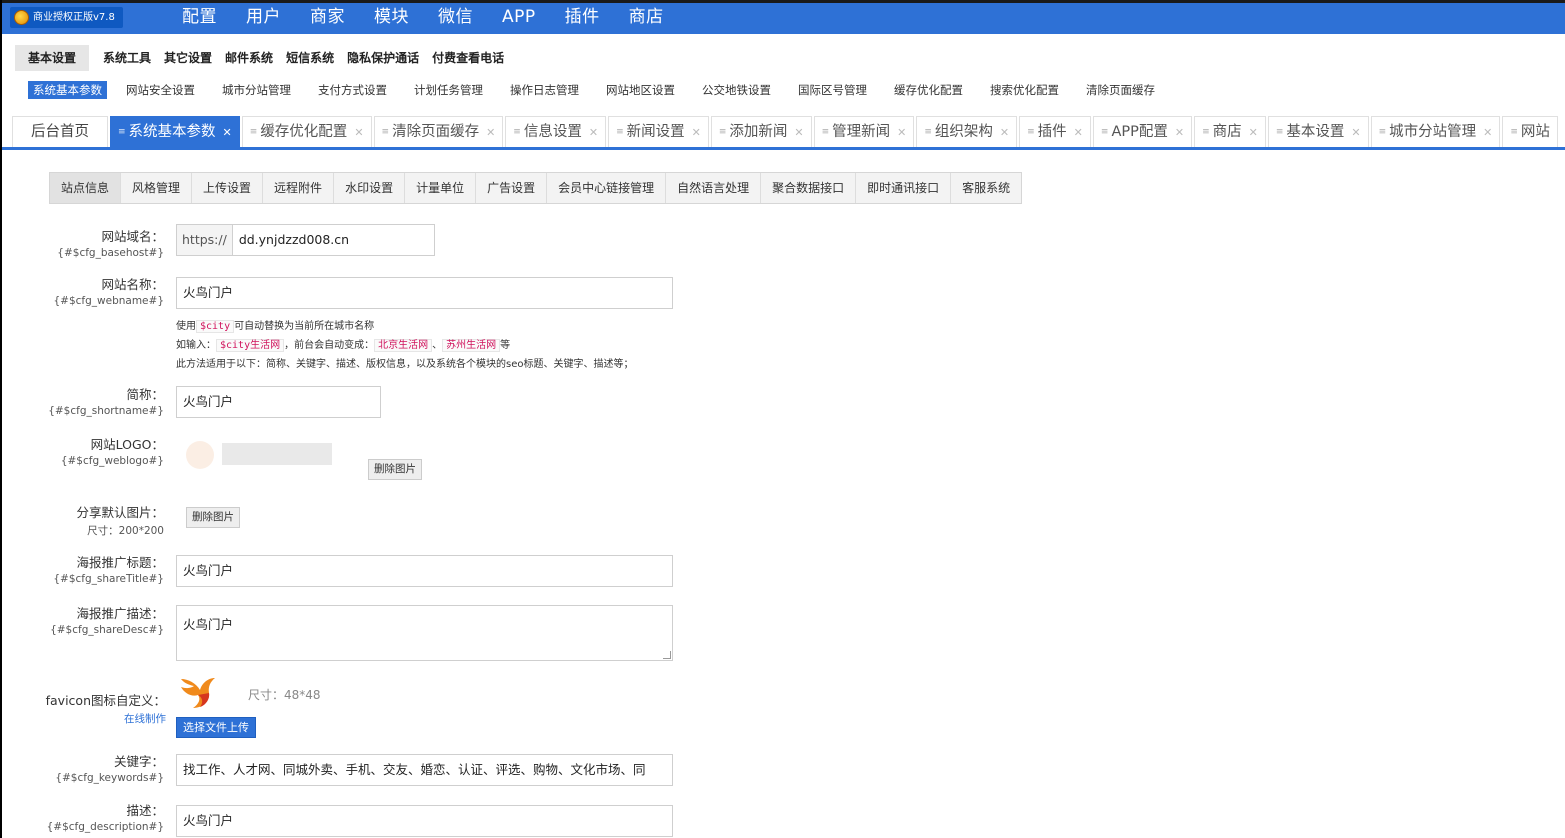  I want to click on submenu-security: 网站安全设置, so click(160, 90).